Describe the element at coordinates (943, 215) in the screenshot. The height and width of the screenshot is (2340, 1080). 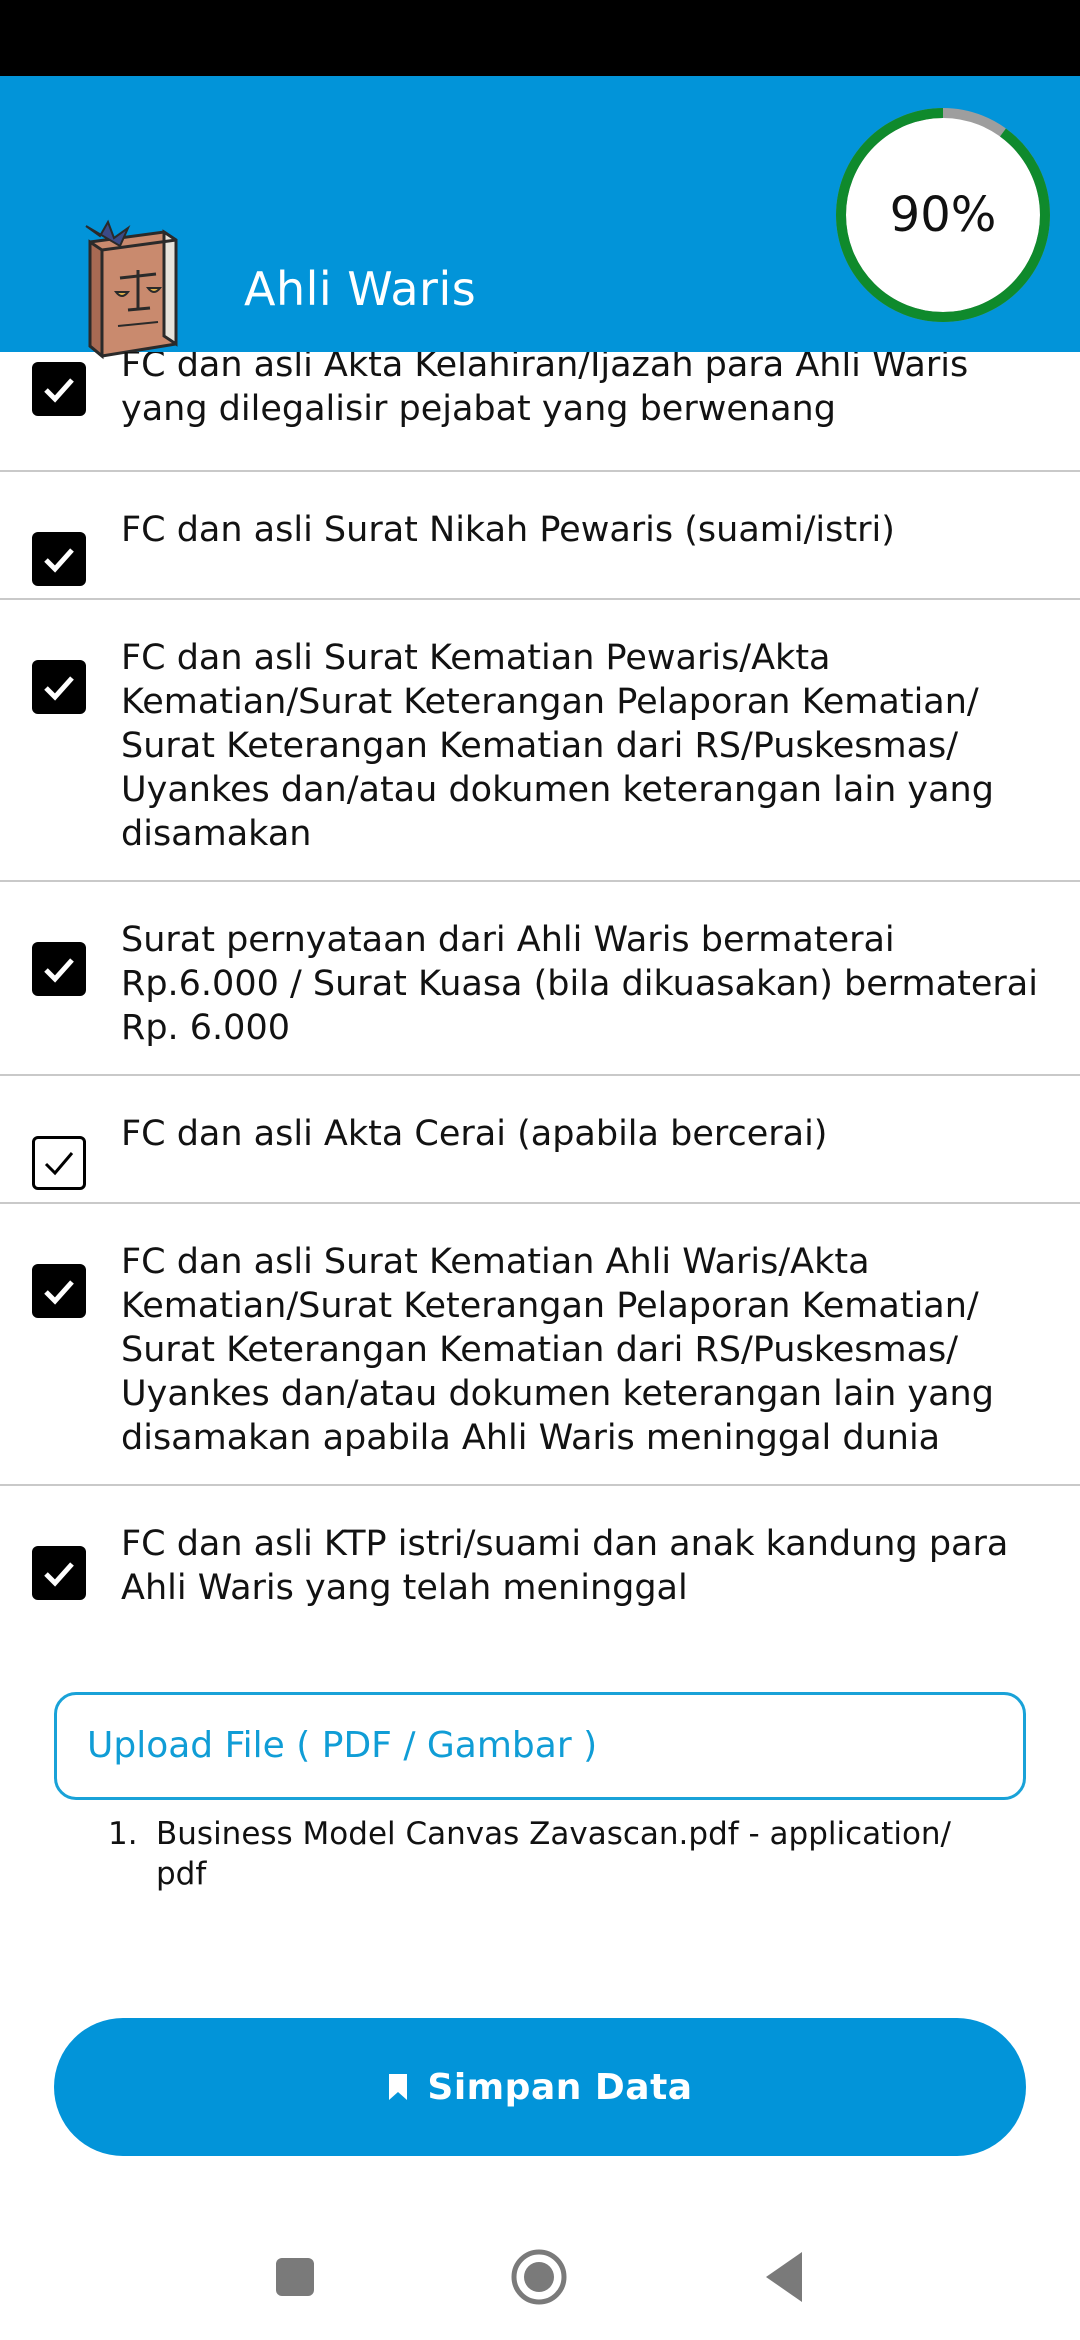
I see `progress-label: 90%` at that location.